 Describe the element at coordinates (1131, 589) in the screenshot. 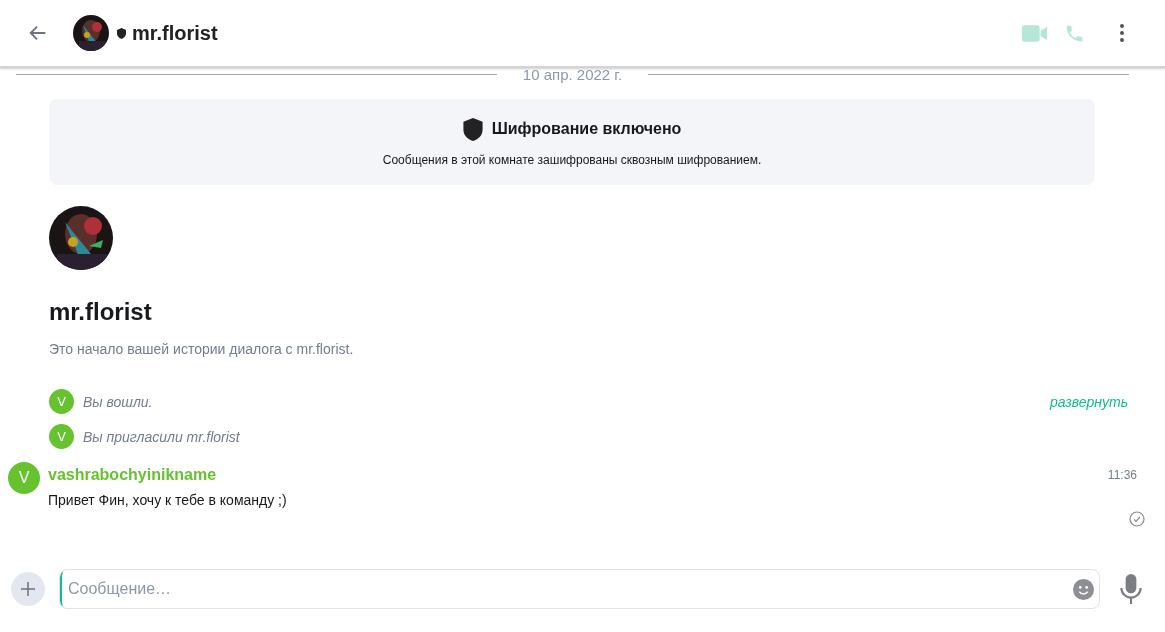

I see `microphone-icon` at that location.